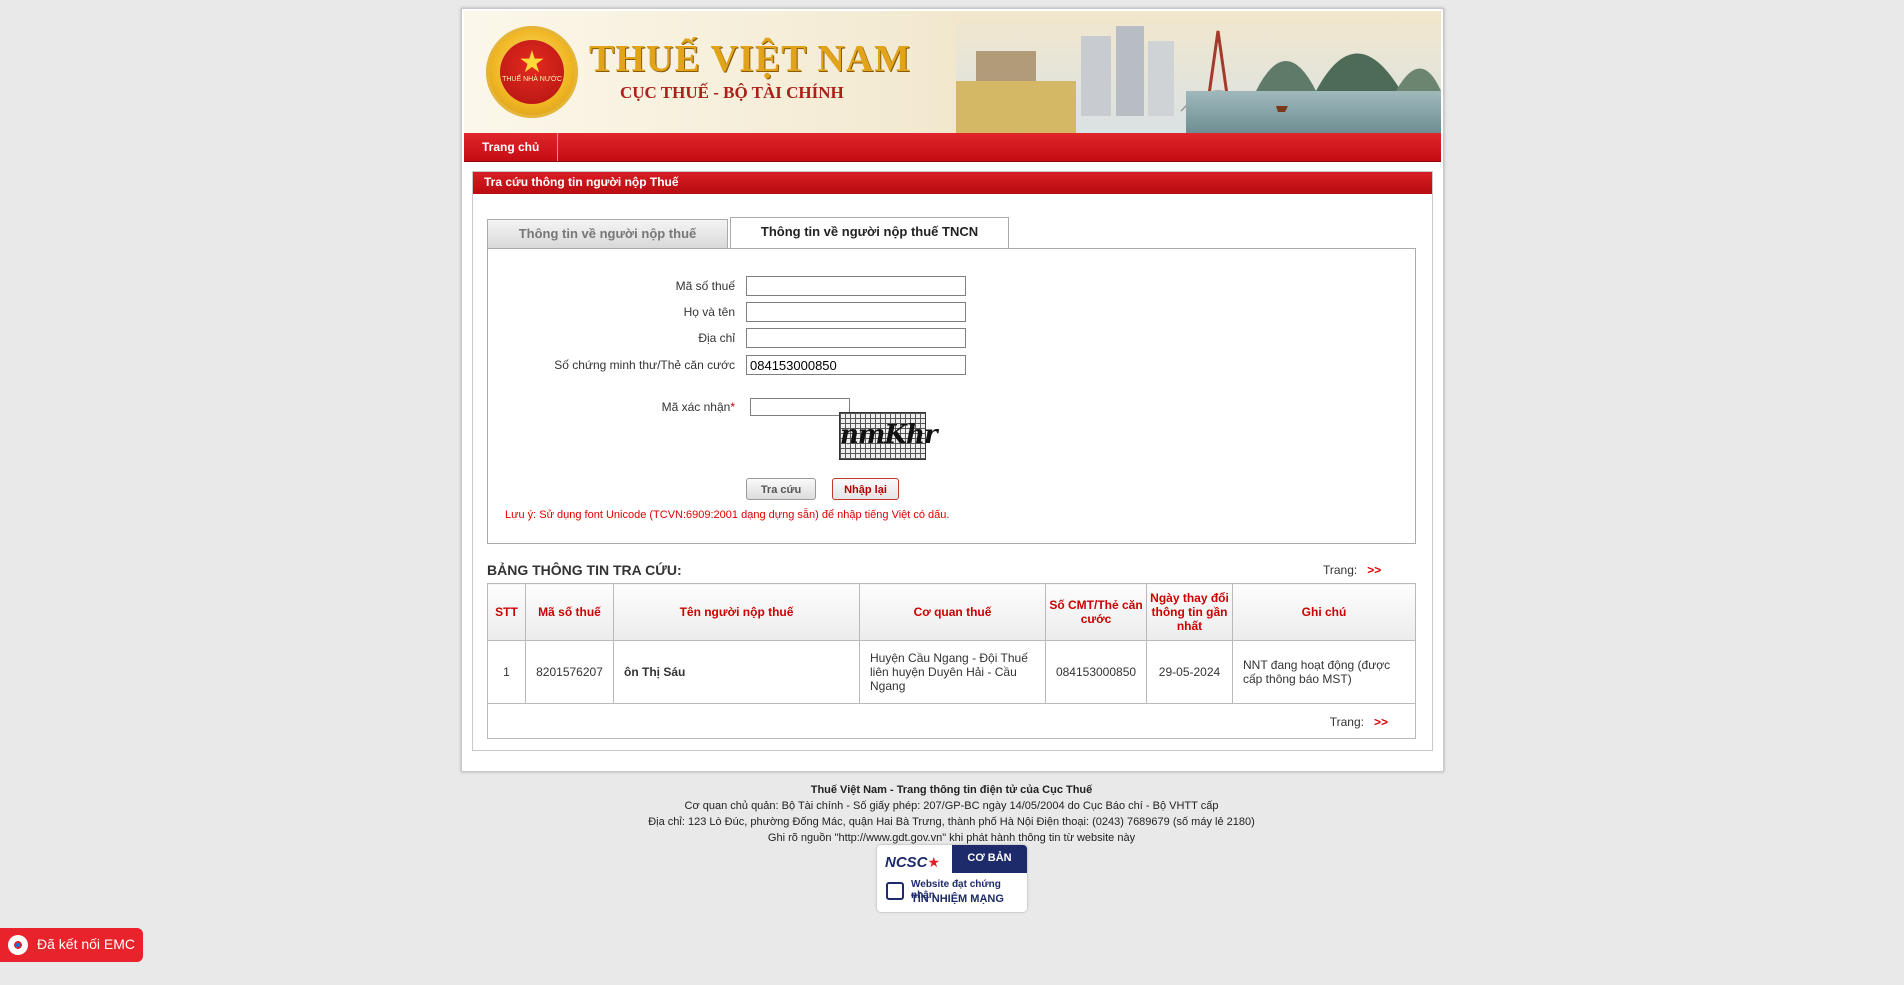  What do you see at coordinates (888, 436) in the screenshot?
I see `captcha-image: nmKhr` at bounding box center [888, 436].